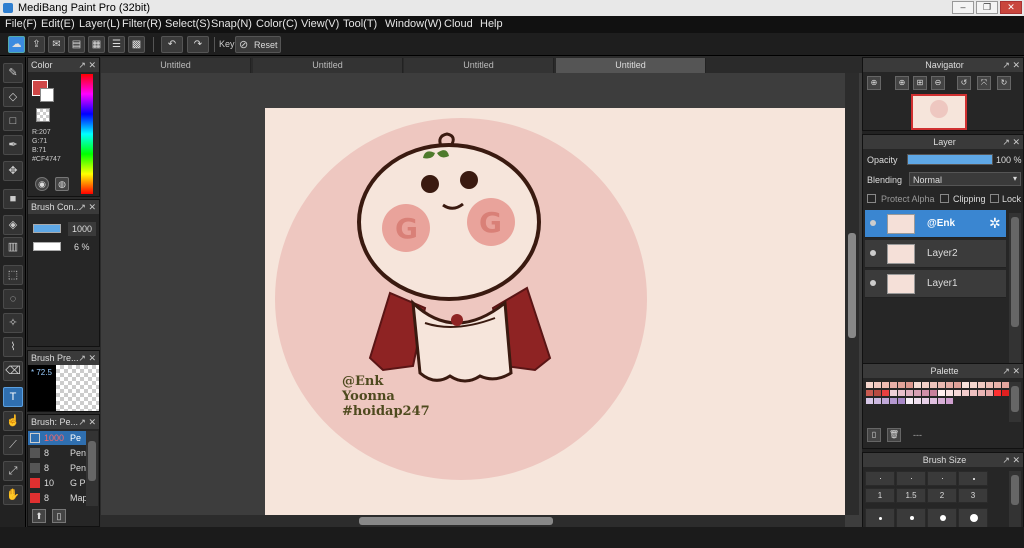 The image size is (1024, 548). What do you see at coordinates (47, 246) in the screenshot?
I see `brush-opacity-bar` at bounding box center [47, 246].